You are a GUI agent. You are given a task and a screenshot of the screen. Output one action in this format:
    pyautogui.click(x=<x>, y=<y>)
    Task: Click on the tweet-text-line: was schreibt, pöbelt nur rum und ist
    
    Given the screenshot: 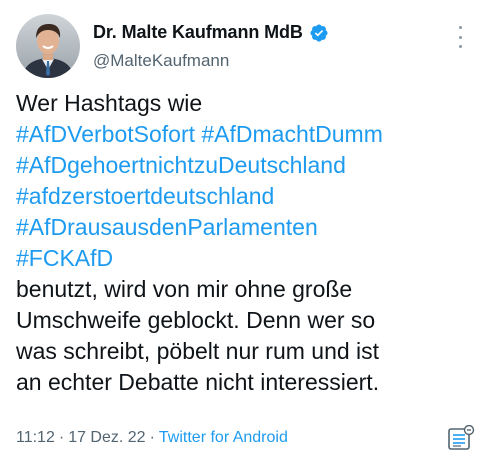 What is the action you would take?
    pyautogui.click(x=198, y=351)
    